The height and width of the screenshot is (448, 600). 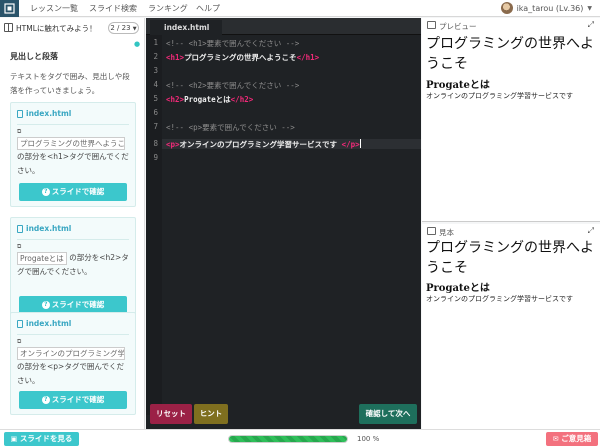 What do you see at coordinates (155, 84) in the screenshot?
I see `line-number: 4` at bounding box center [155, 84].